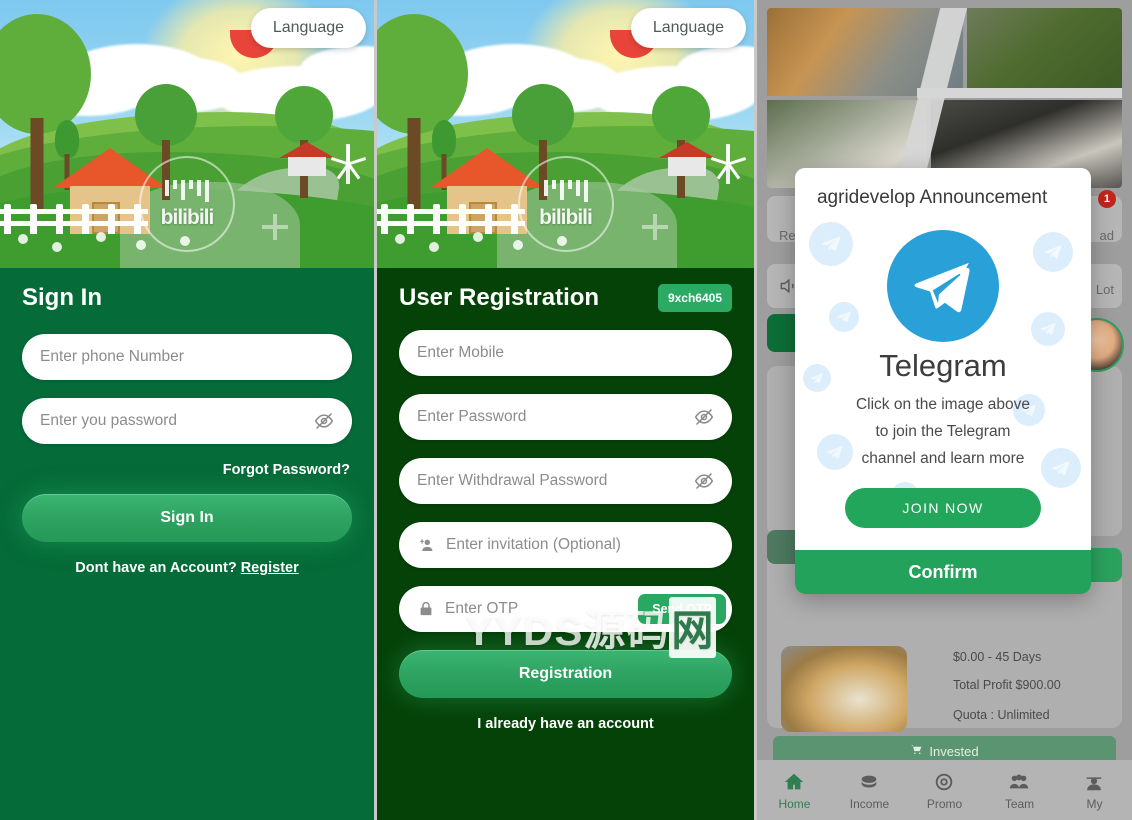 The height and width of the screenshot is (820, 1132). Describe the element at coordinates (482, 608) in the screenshot. I see `otp-placeholder: Enter OTP` at that location.